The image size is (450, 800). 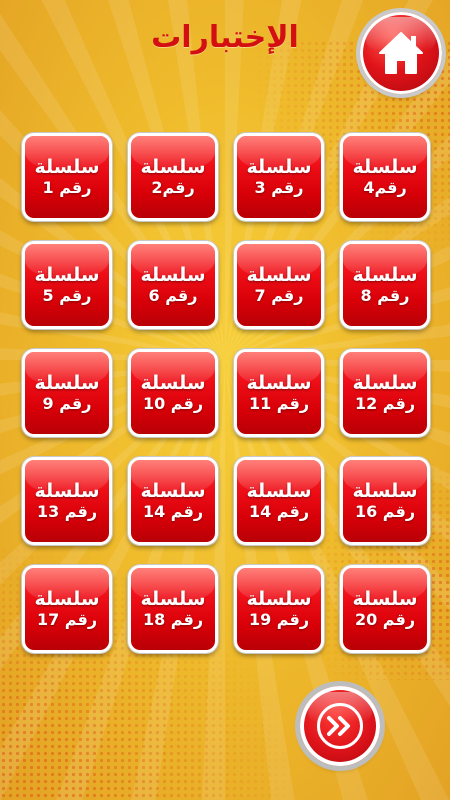 What do you see at coordinates (173, 619) in the screenshot?
I see `series-number: رقم 18` at bounding box center [173, 619].